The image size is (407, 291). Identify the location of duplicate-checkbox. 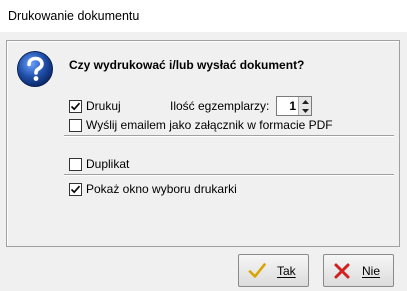
(75, 164).